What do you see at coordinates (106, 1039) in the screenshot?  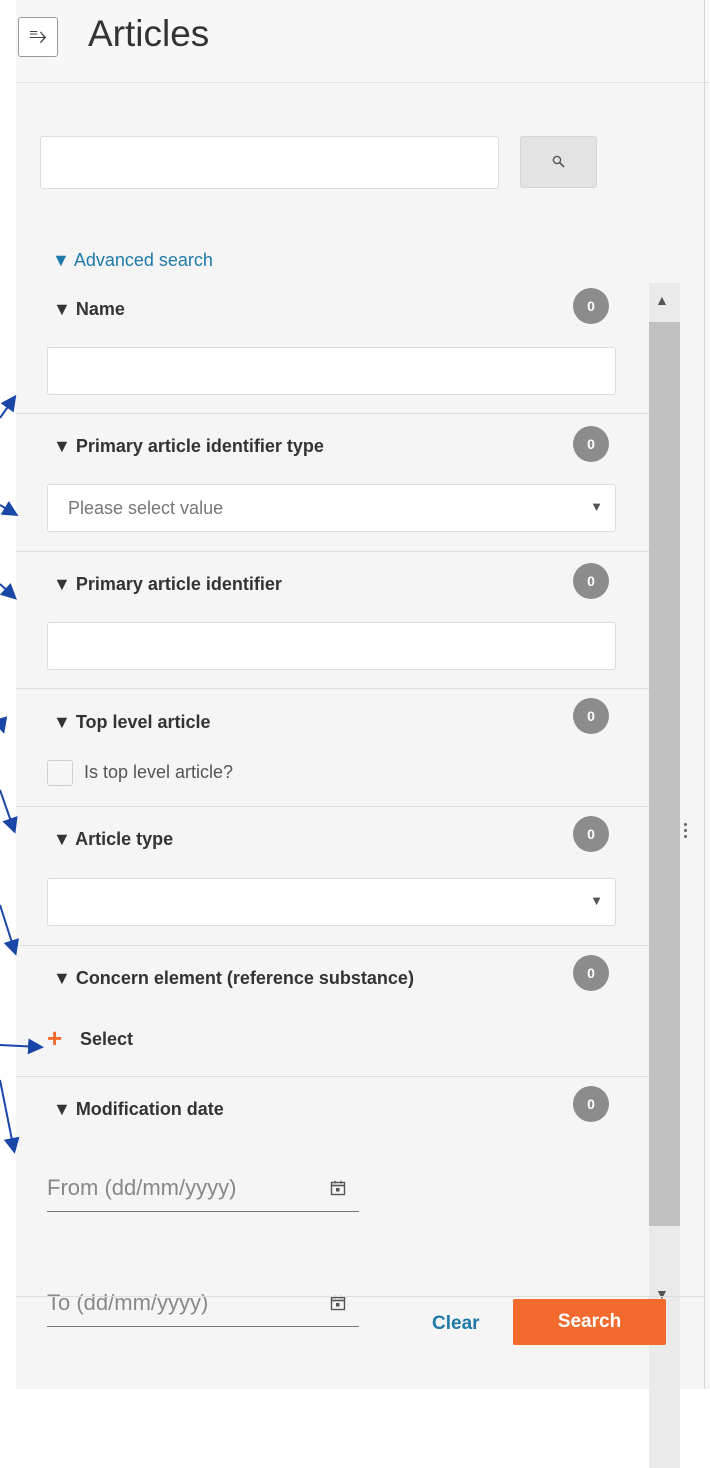 I see `concern-element-select-link: Select` at bounding box center [106, 1039].